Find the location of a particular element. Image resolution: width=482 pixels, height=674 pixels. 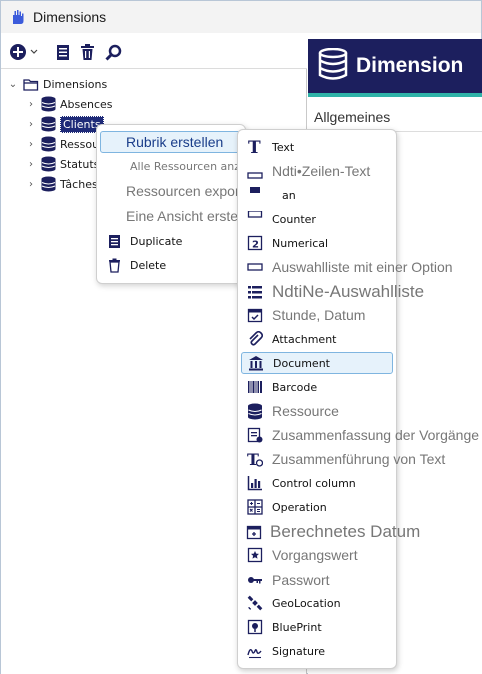

multiline-text-icon is located at coordinates (255, 171).